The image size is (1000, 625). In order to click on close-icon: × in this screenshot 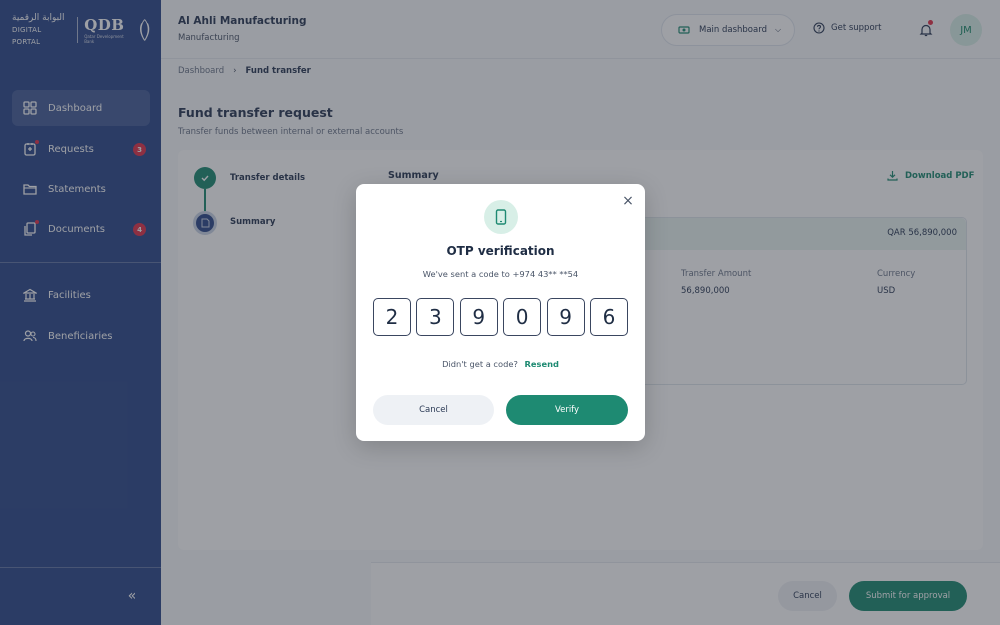, I will do `click(628, 201)`.